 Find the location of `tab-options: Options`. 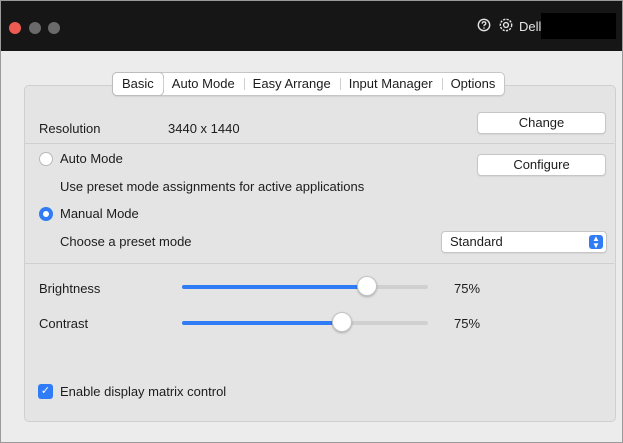

tab-options: Options is located at coordinates (473, 84).